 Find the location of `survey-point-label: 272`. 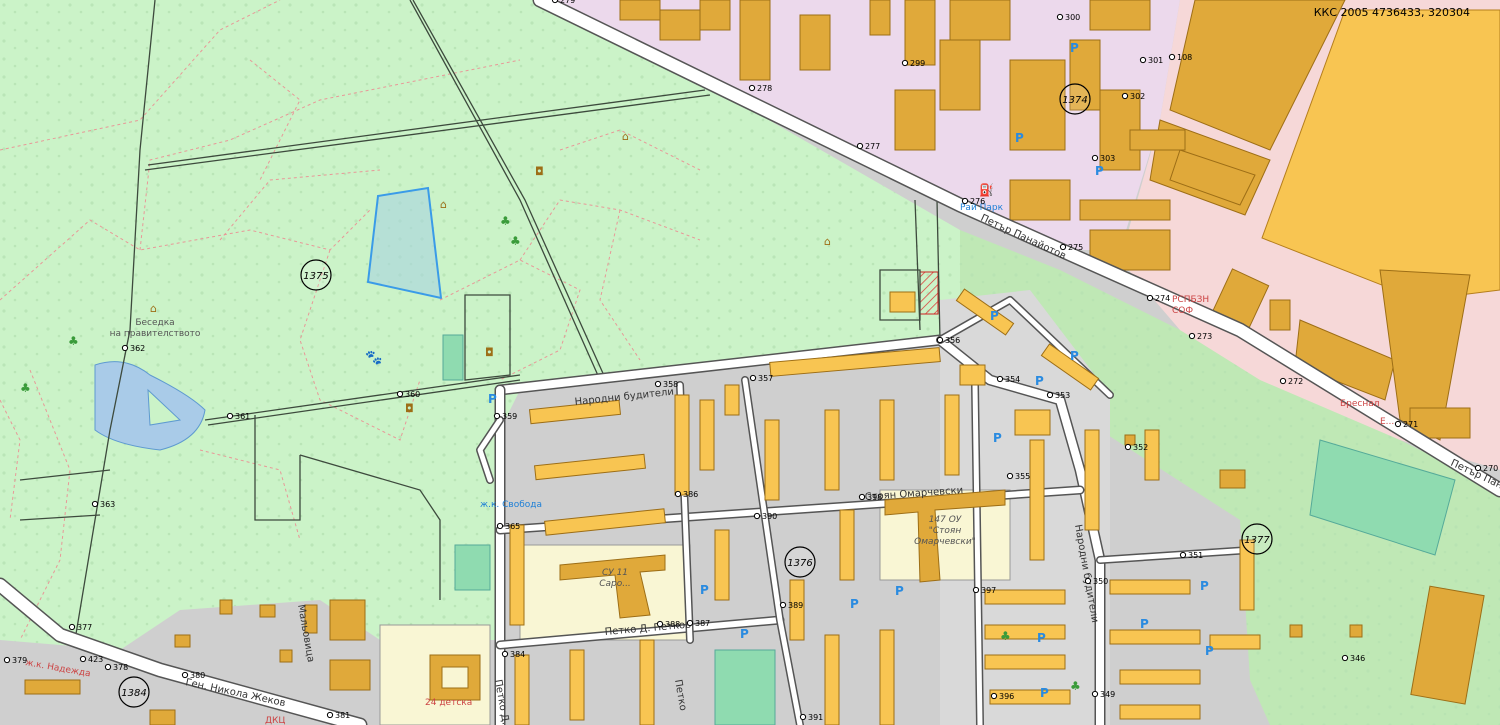

survey-point-label: 272 is located at coordinates (1295, 381).